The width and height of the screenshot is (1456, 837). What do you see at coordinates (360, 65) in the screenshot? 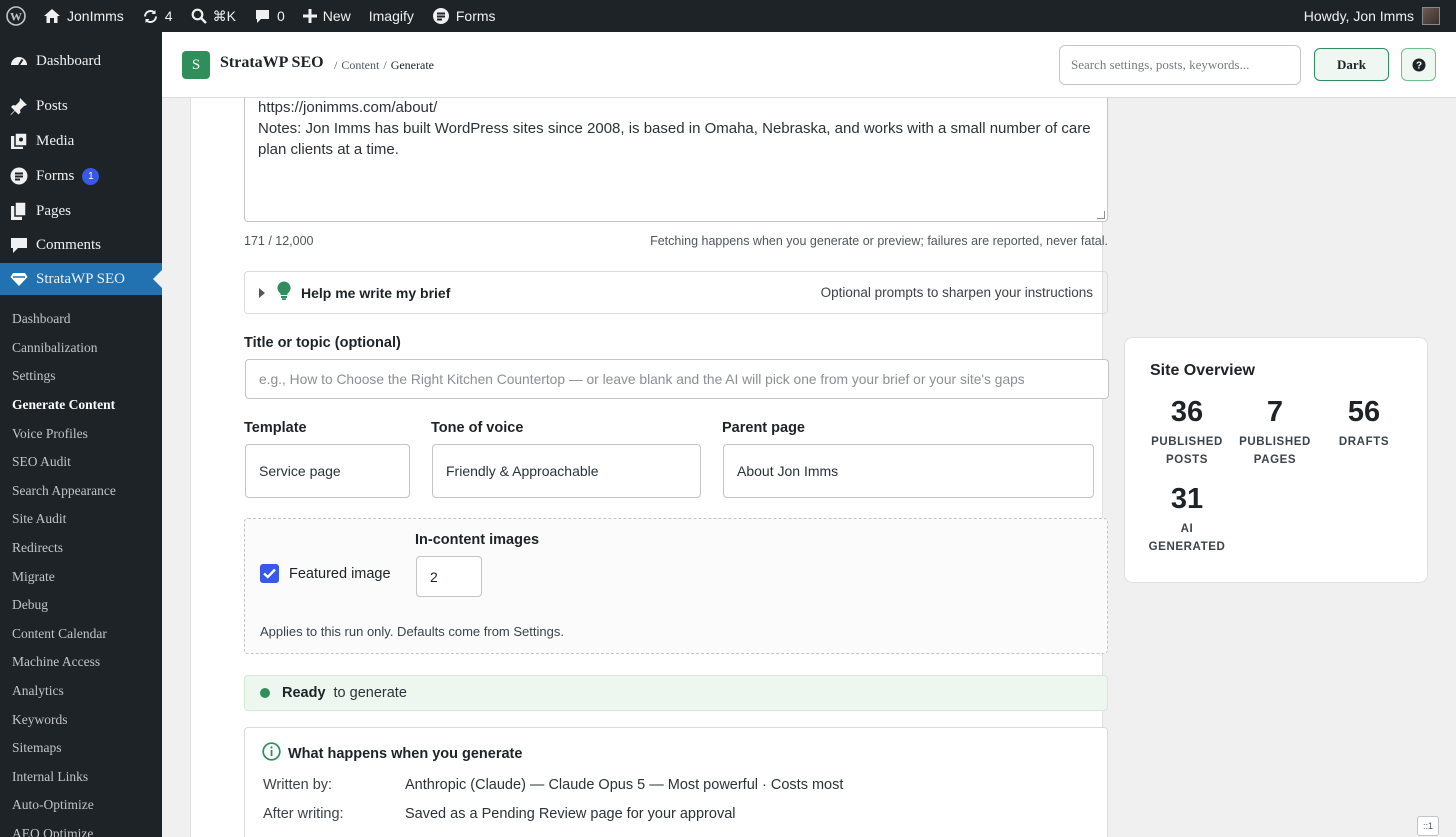
I see `breadcrumb-content: Content` at bounding box center [360, 65].